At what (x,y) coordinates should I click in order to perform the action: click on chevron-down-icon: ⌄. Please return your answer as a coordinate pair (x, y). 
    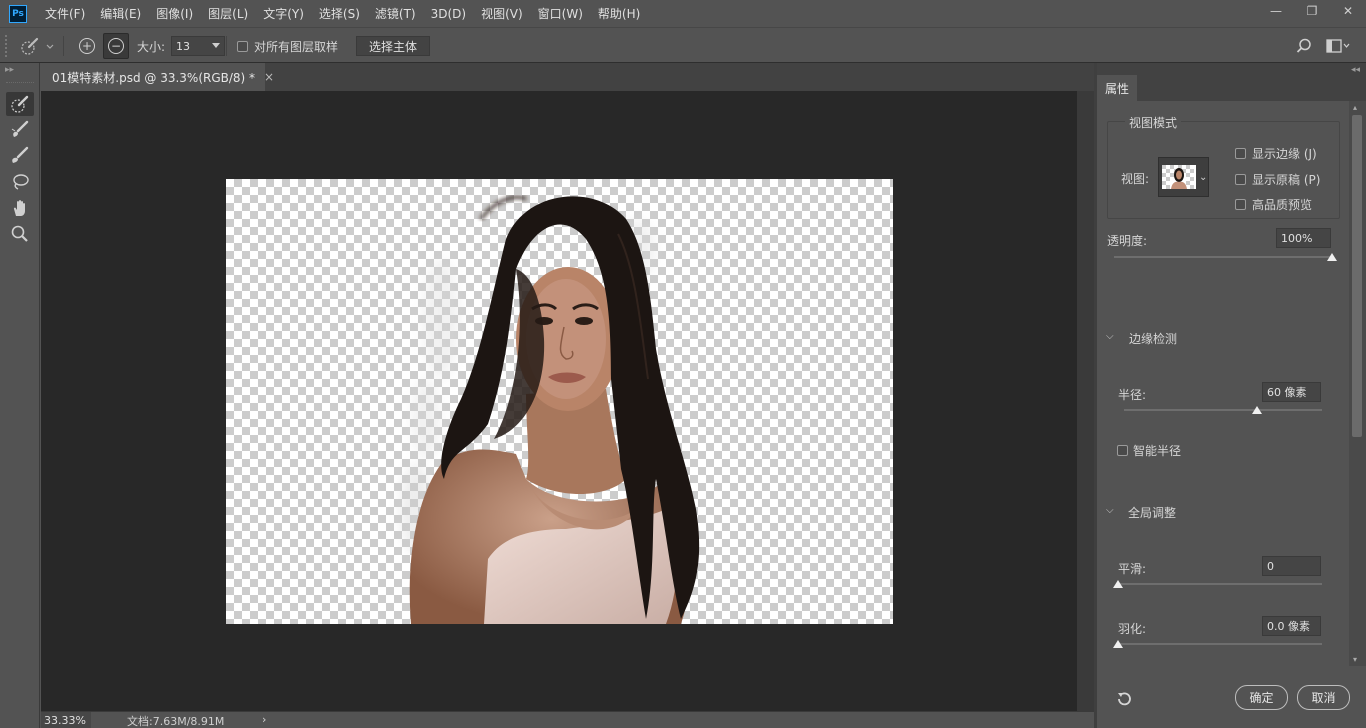
    Looking at the image, I should click on (1203, 177).